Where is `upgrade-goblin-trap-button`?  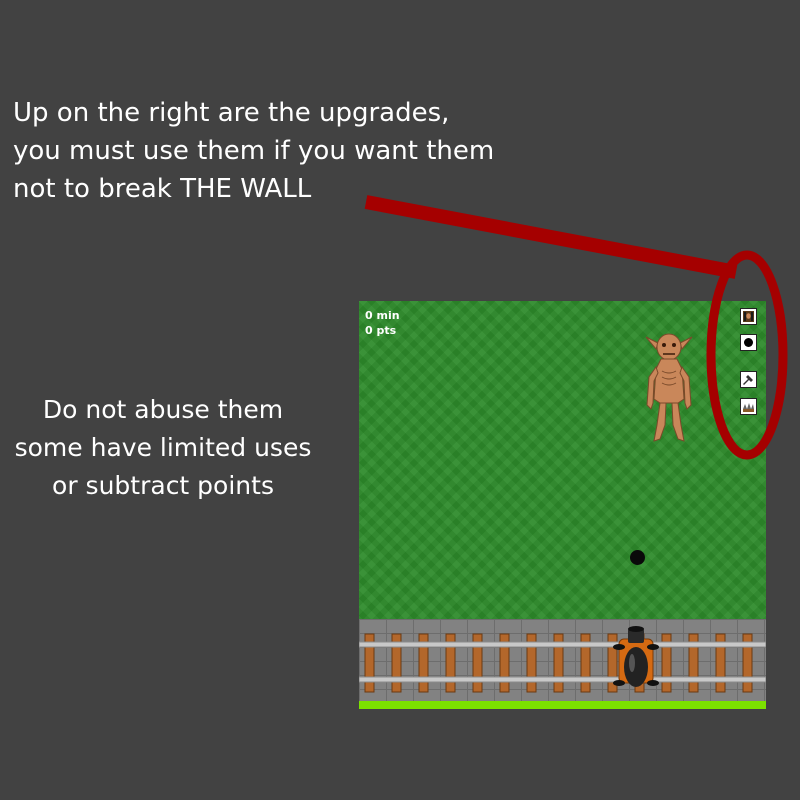 upgrade-goblin-trap-button is located at coordinates (748, 316).